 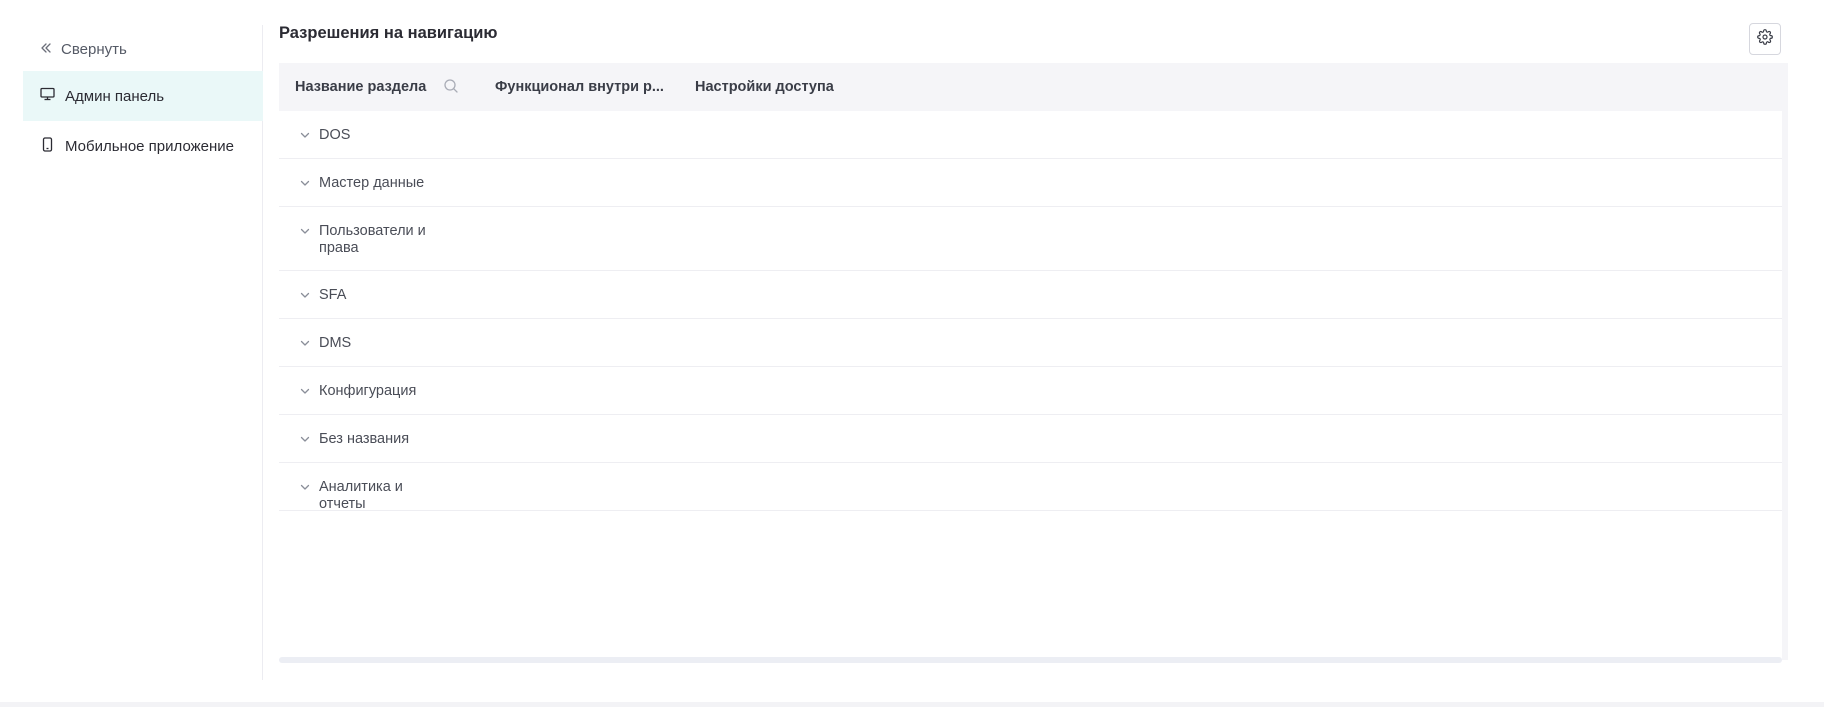 What do you see at coordinates (388, 33) in the screenshot?
I see `page-title: Разрешения на навигацию` at bounding box center [388, 33].